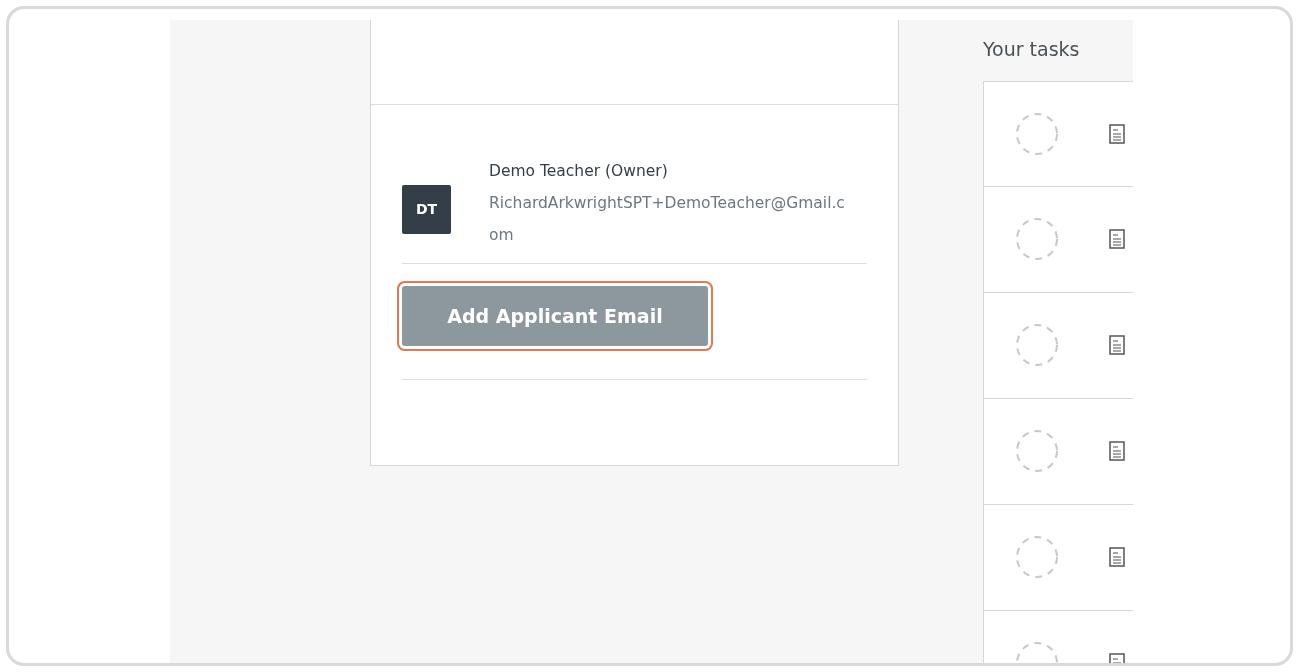 The image size is (1299, 672). Describe the element at coordinates (426, 209) in the screenshot. I see `avatar: DT` at that location.